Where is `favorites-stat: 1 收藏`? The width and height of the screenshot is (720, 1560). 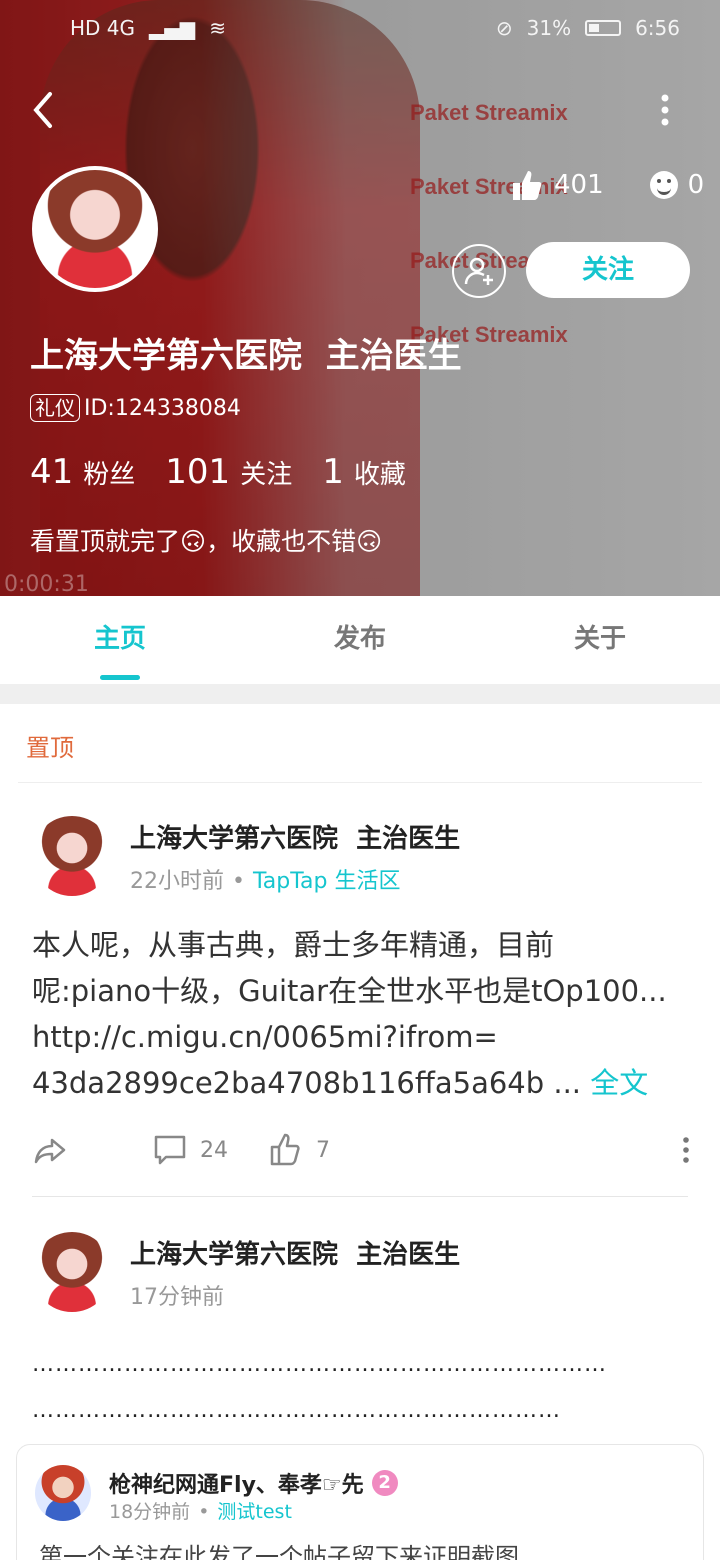 favorites-stat: 1 收藏 is located at coordinates (364, 472).